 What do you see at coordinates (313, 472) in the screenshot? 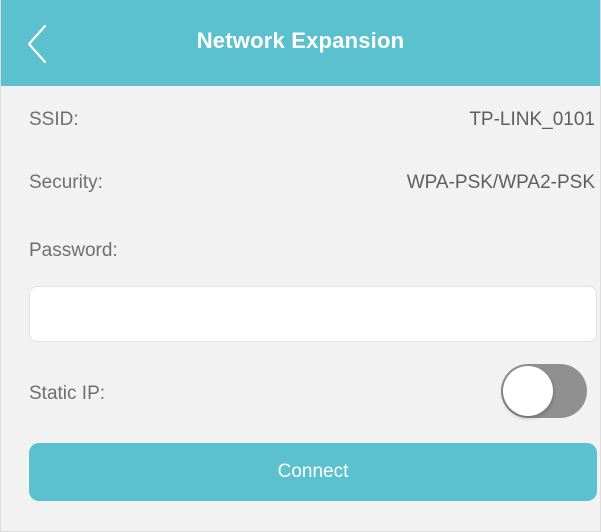
I see `connect-button: Connect` at bounding box center [313, 472].